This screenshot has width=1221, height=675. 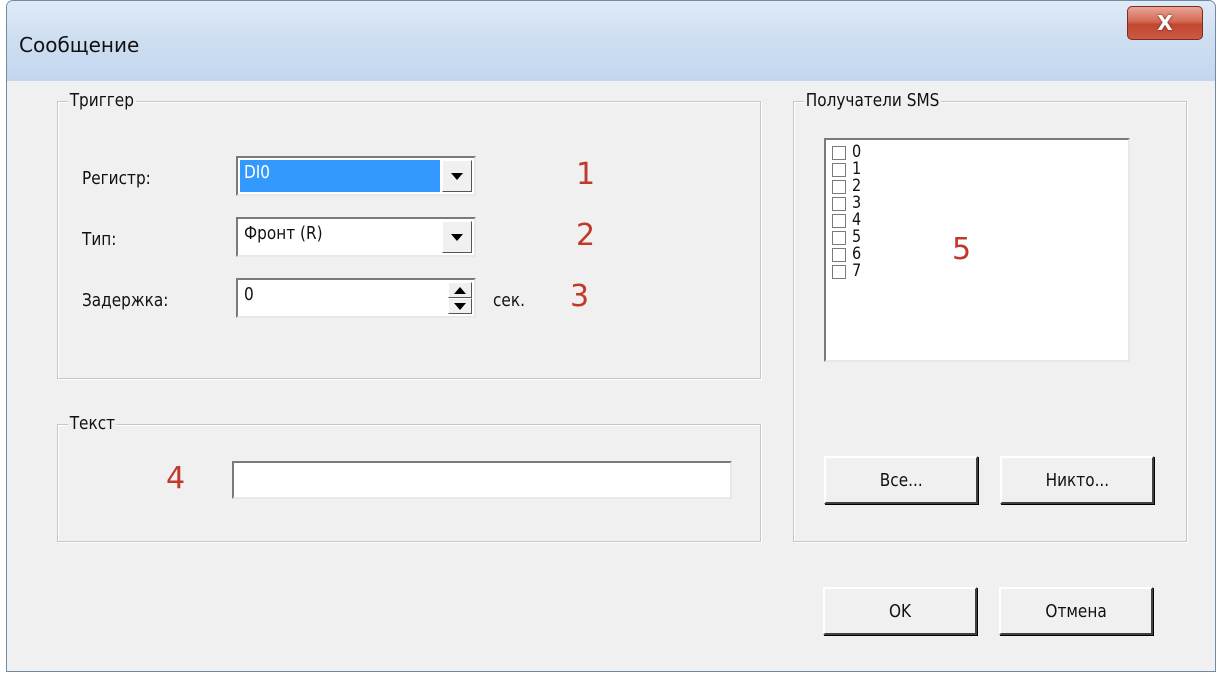 I want to click on close-button: X, so click(x=1165, y=23).